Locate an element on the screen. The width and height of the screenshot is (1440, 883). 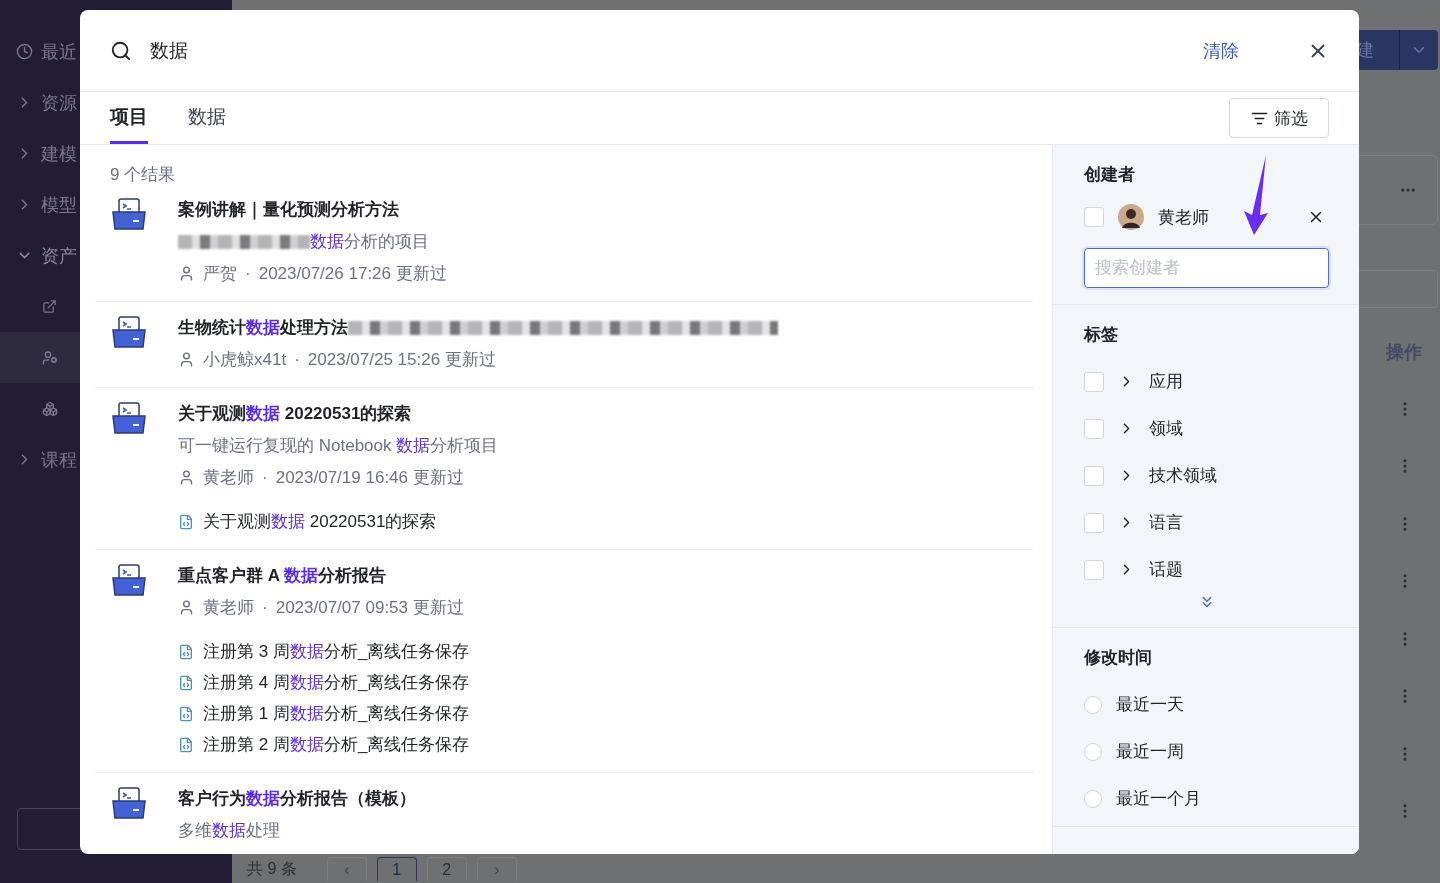
clock-icon is located at coordinates (24, 51).